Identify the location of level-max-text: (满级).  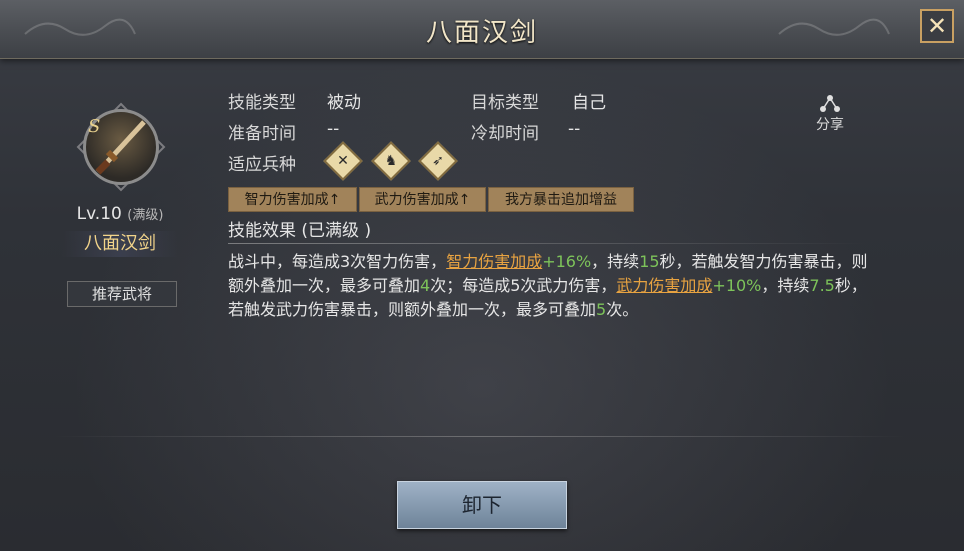
(145, 215).